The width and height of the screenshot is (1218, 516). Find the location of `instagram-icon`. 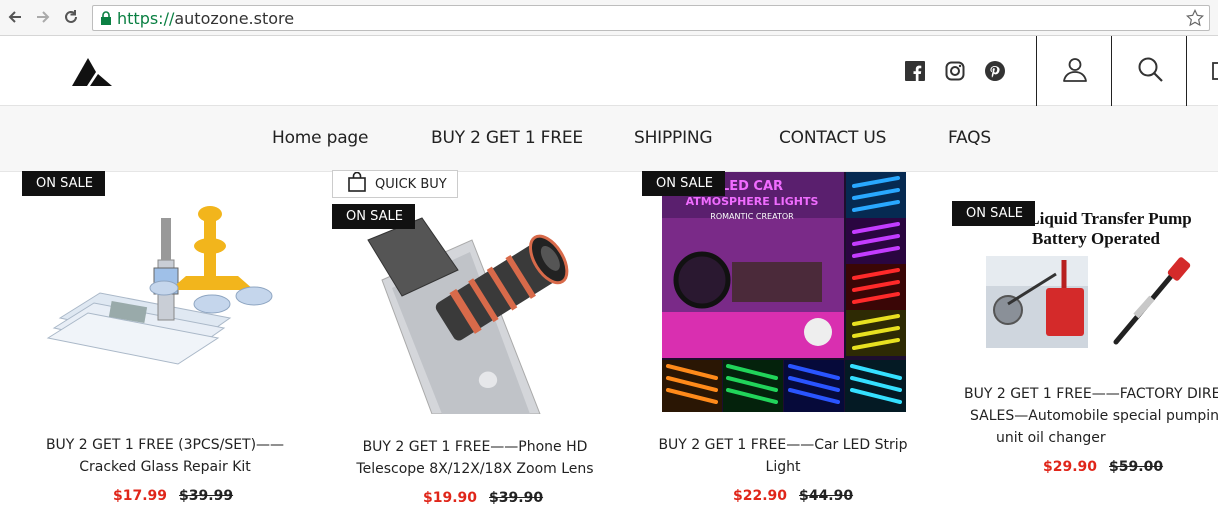

instagram-icon is located at coordinates (955, 71).